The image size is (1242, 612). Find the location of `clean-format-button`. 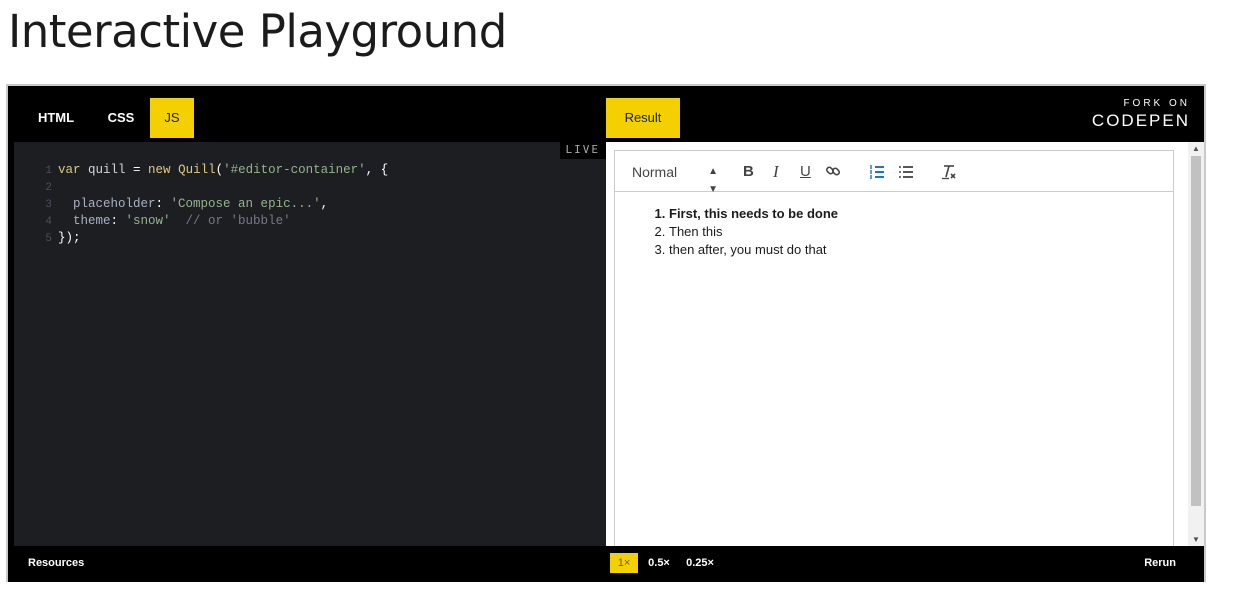

clean-format-button is located at coordinates (949, 174).